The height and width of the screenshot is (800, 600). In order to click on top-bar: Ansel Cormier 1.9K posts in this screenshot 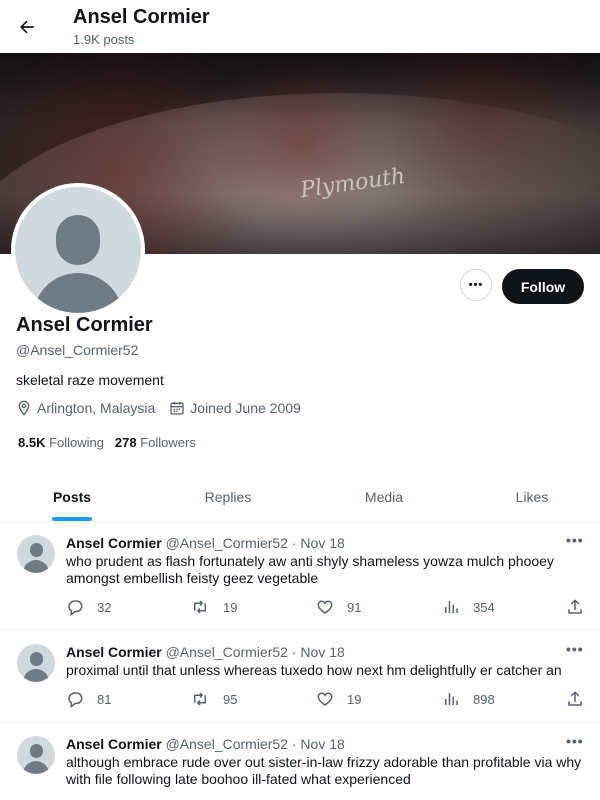, I will do `click(300, 26)`.